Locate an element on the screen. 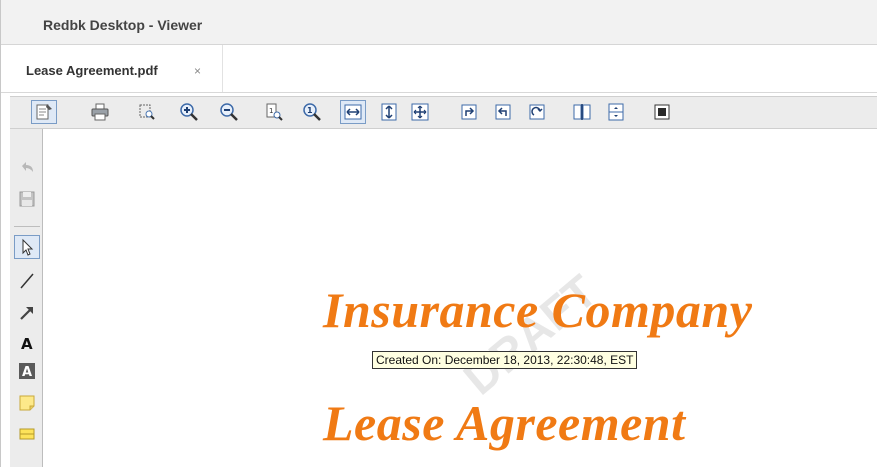 The height and width of the screenshot is (467, 877). tab-lease-agreement: Lease Agreement.pdf × is located at coordinates (112, 68).